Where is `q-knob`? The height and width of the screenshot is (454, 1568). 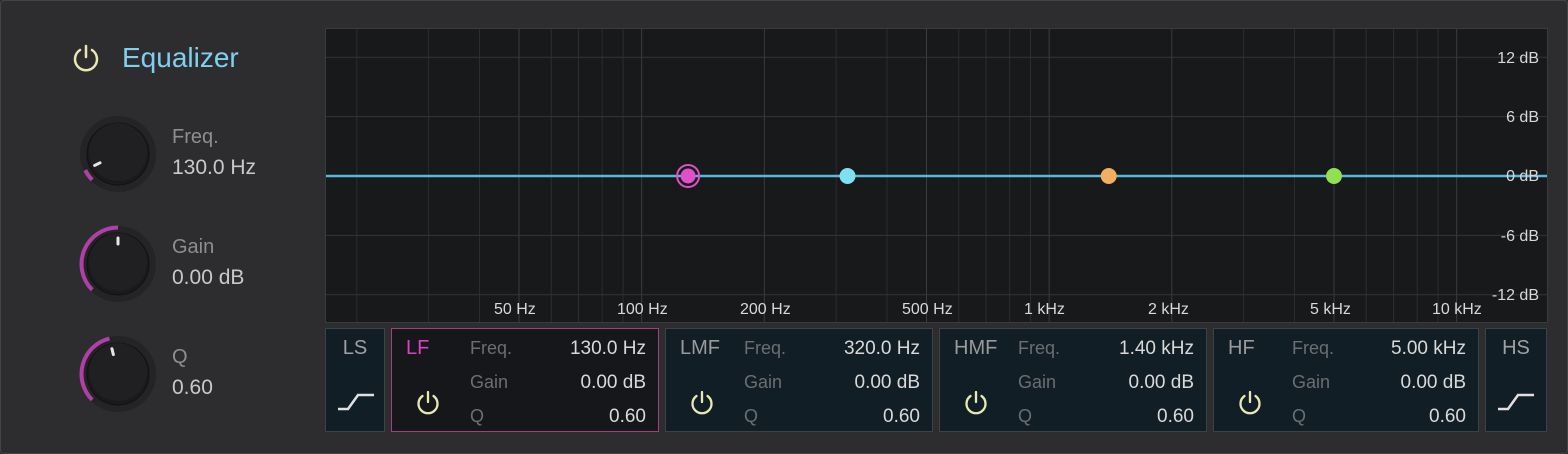
q-knob is located at coordinates (118, 374).